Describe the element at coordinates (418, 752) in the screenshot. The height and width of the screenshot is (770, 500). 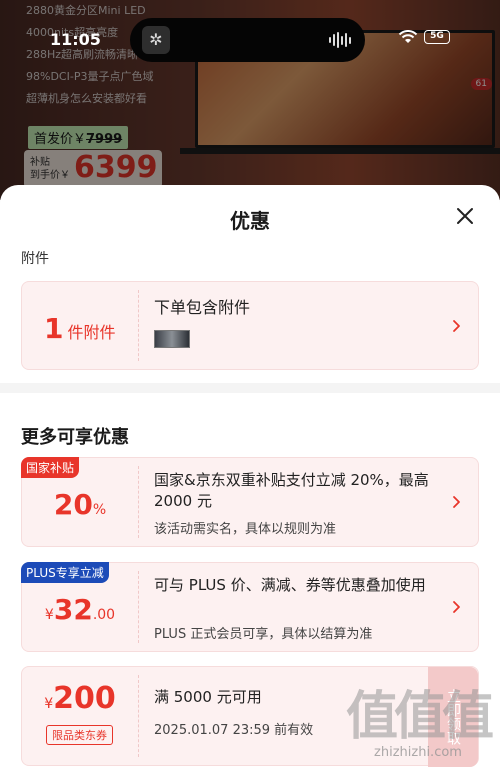
I see `watermark-url: zhizhizhi.com` at that location.